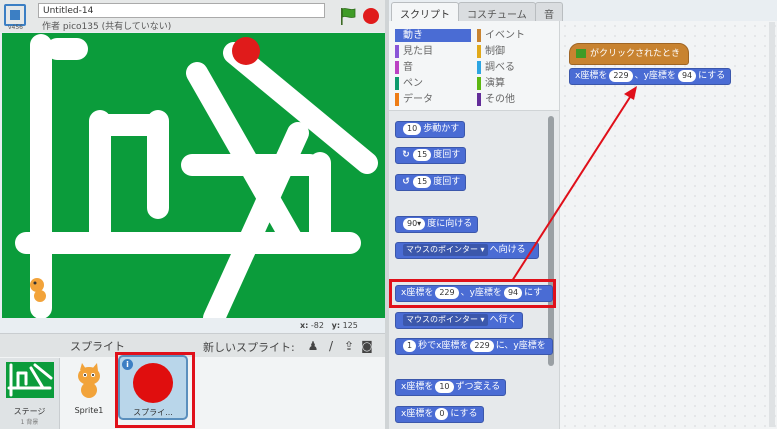 This screenshot has height=429, width=777. I want to click on category-data: データ, so click(414, 99).